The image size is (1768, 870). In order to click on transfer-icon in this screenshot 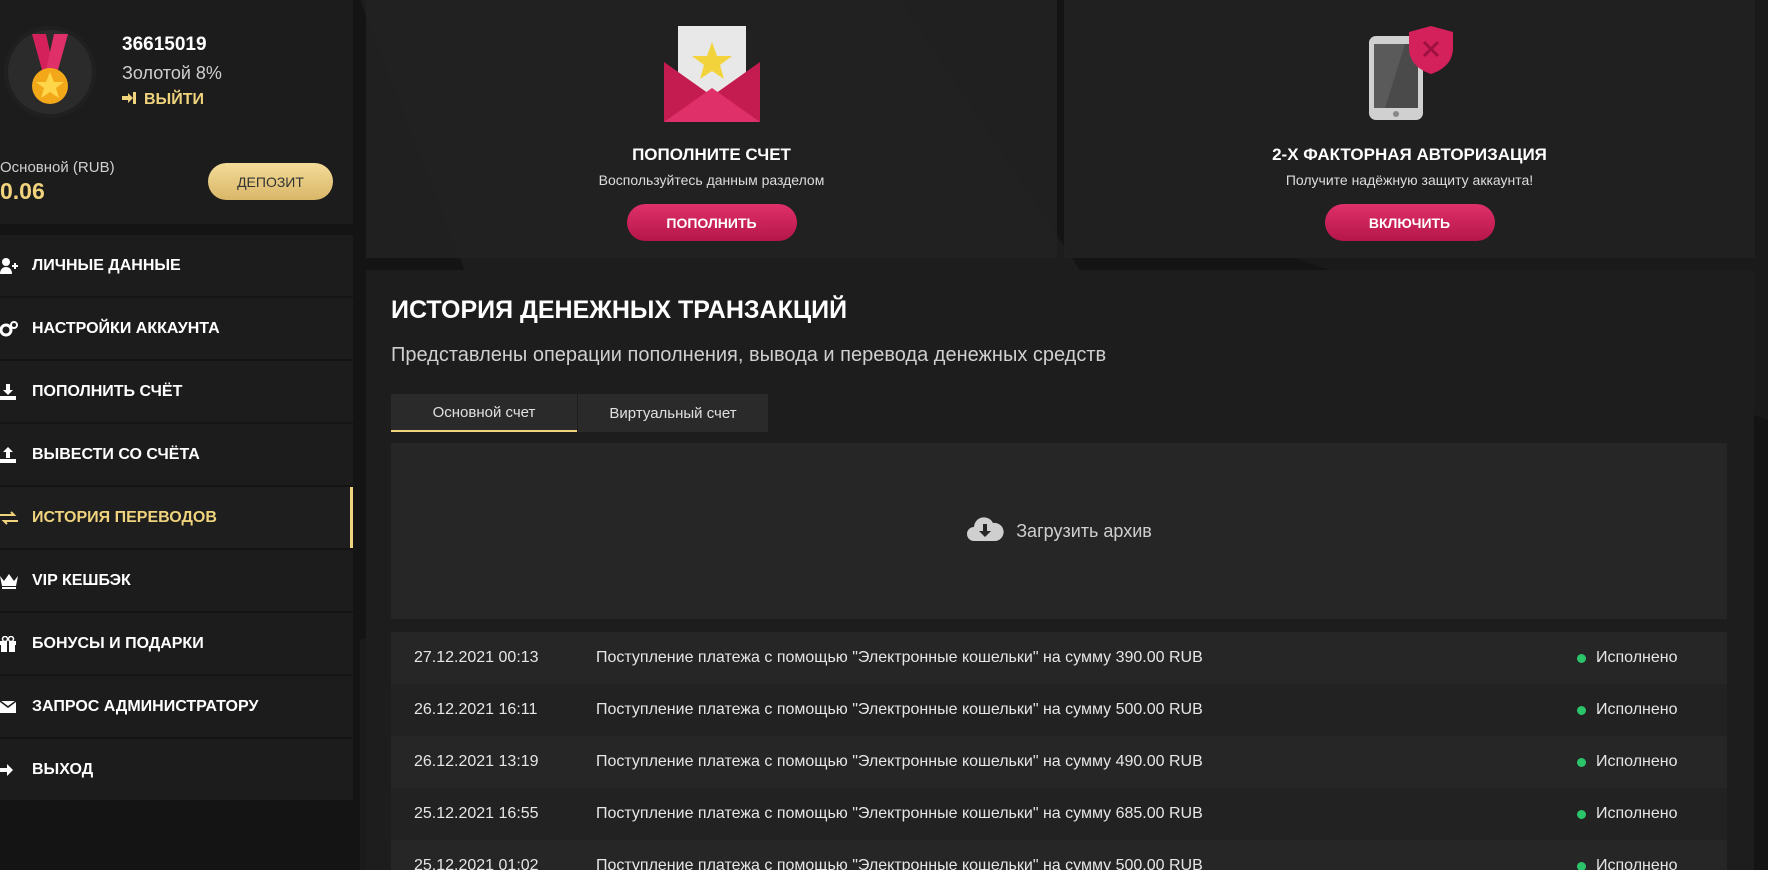, I will do `click(9, 518)`.